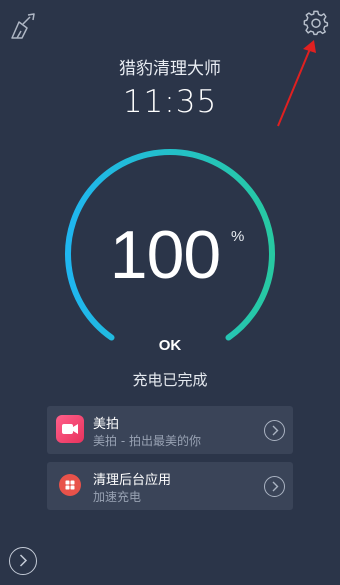 This screenshot has height=585, width=340. I want to click on percent-sign: %, so click(238, 236).